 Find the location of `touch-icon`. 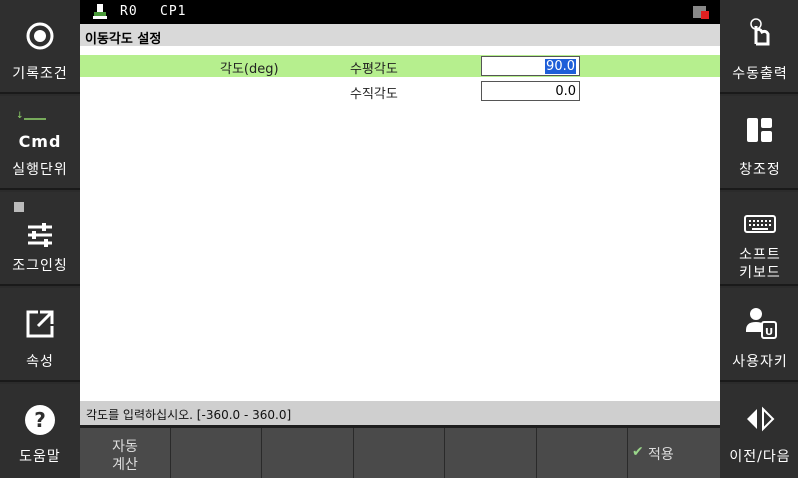

touch-icon is located at coordinates (760, 32).